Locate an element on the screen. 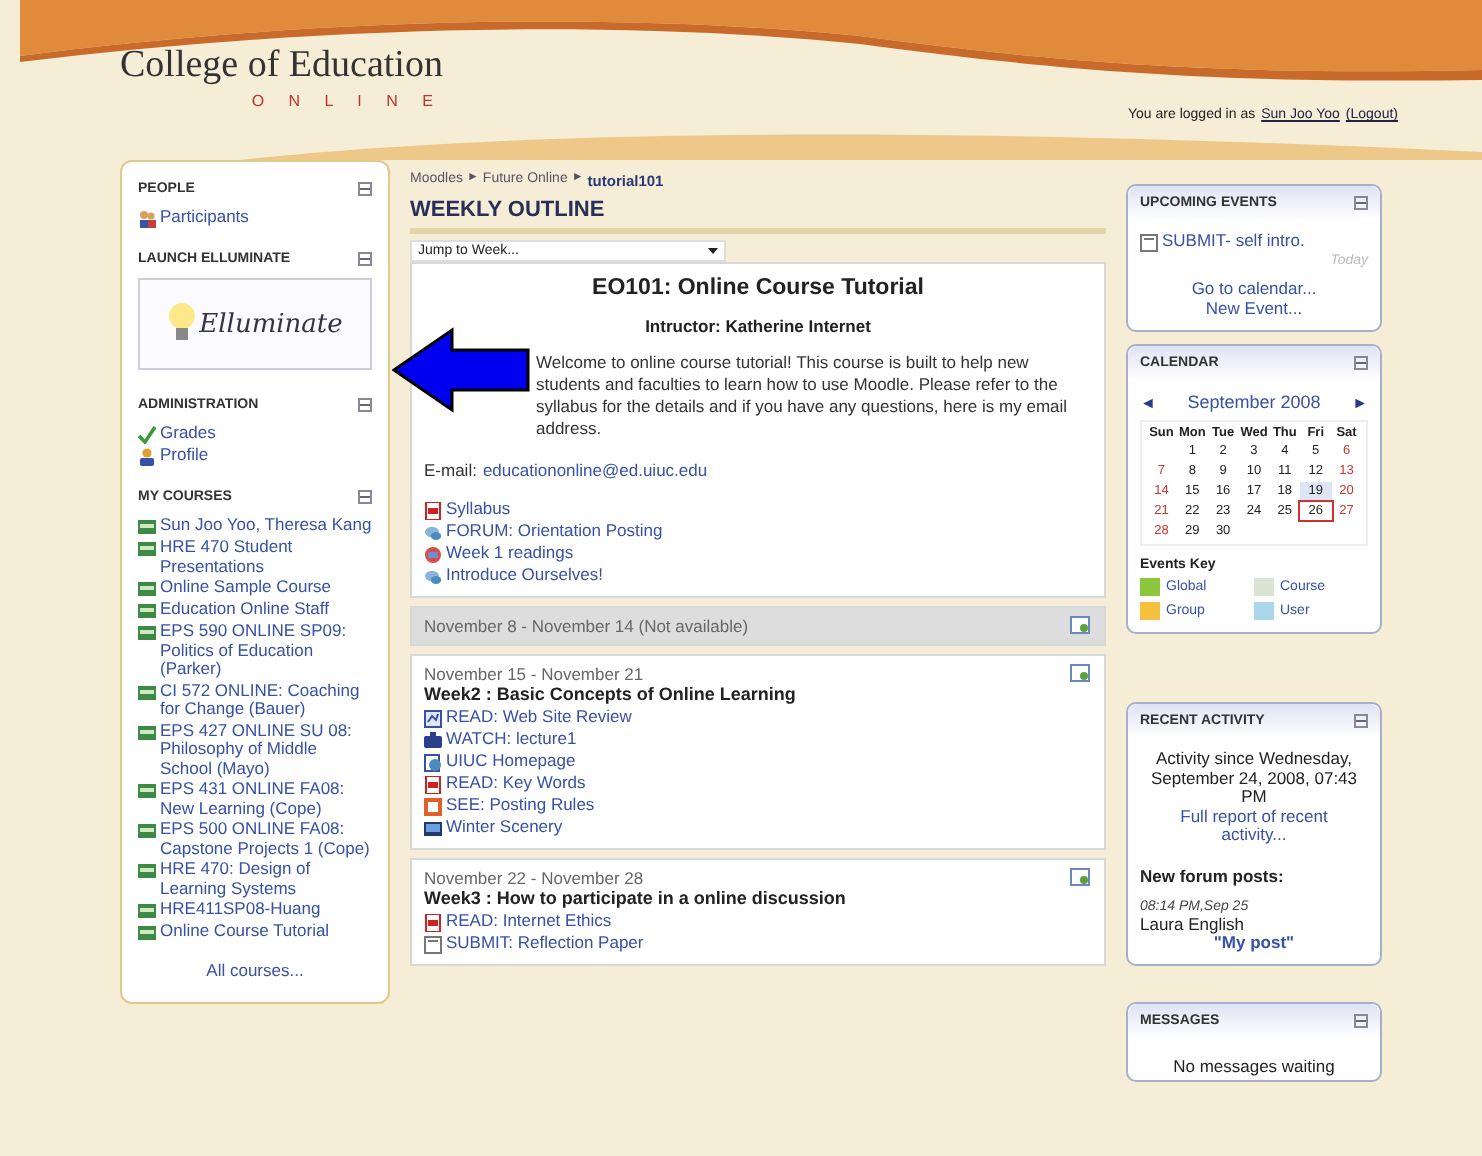  activity-link: SEE: Posting Rules is located at coordinates (520, 805).